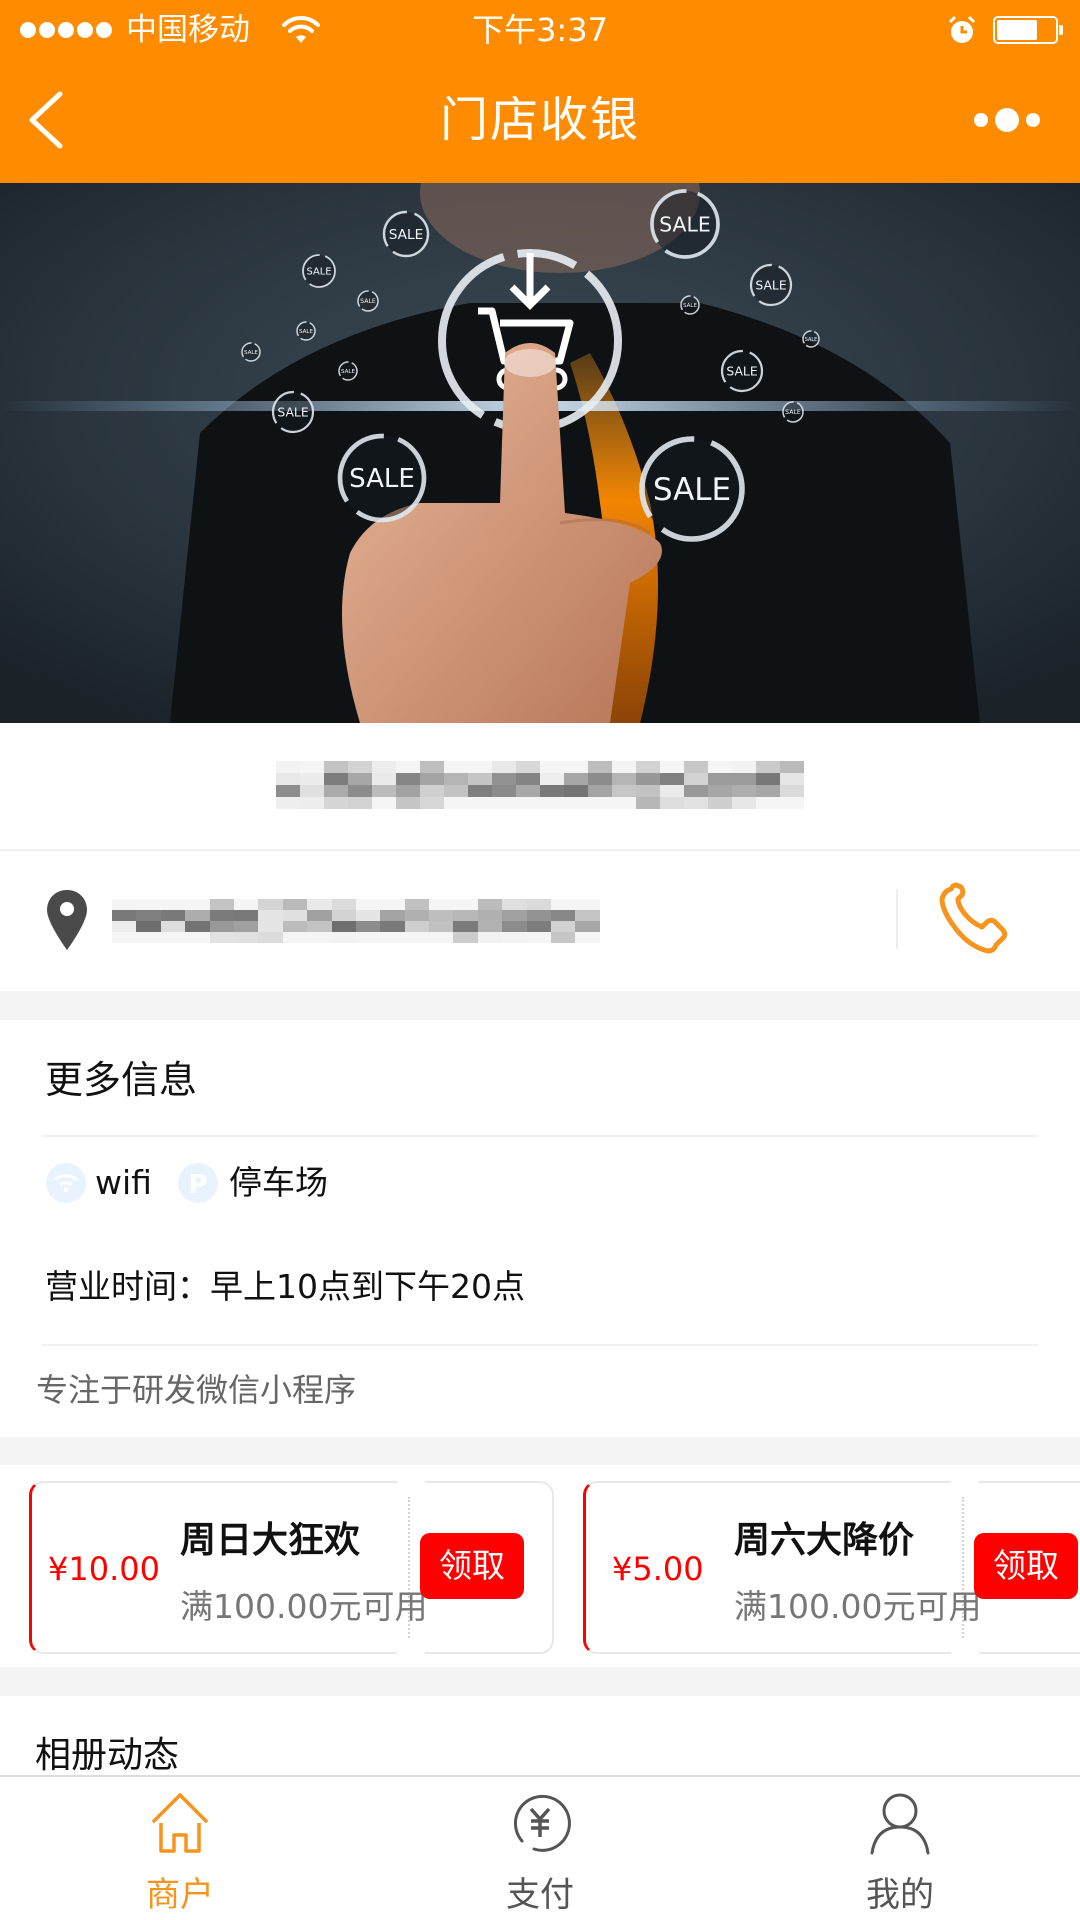 This screenshot has height=1920, width=1080. What do you see at coordinates (540, 857) in the screenshot?
I see `store-info-card` at bounding box center [540, 857].